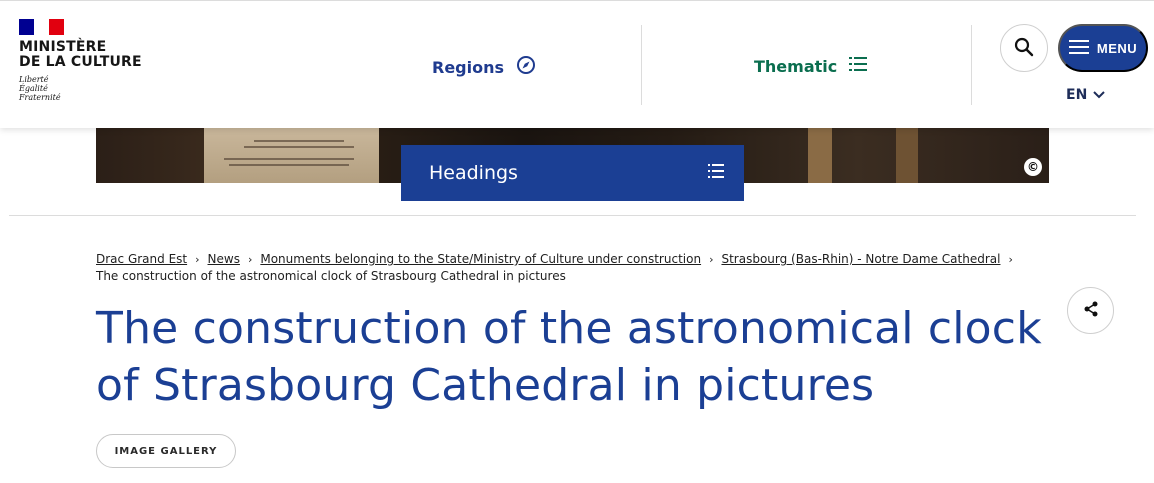 The width and height of the screenshot is (1154, 483). What do you see at coordinates (796, 66) in the screenshot?
I see `nav-thematic-label: Thematic` at bounding box center [796, 66].